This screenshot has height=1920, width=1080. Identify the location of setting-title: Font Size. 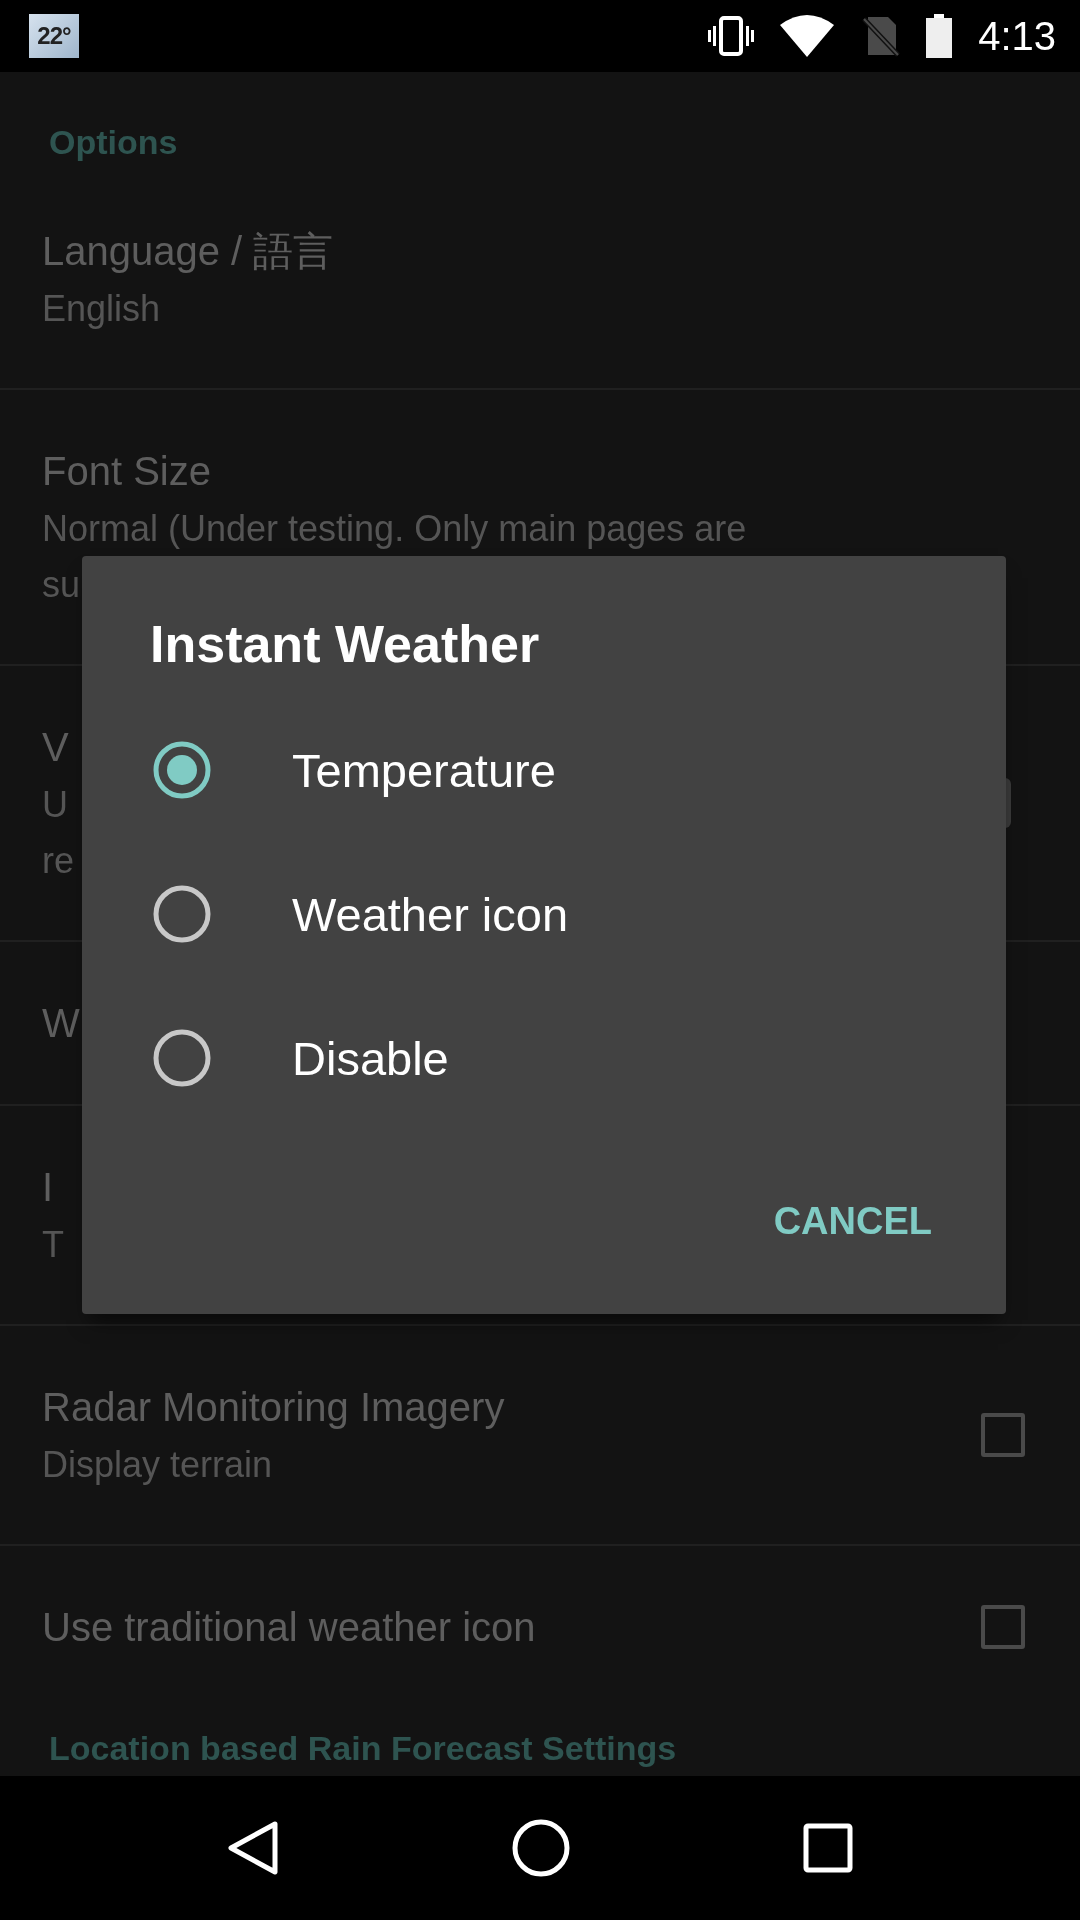
(126, 471).